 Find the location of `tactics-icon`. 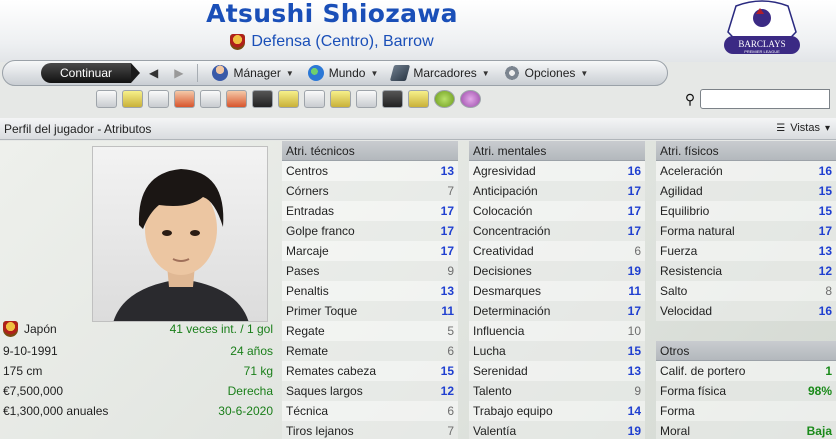

tactics-icon is located at coordinates (262, 99).